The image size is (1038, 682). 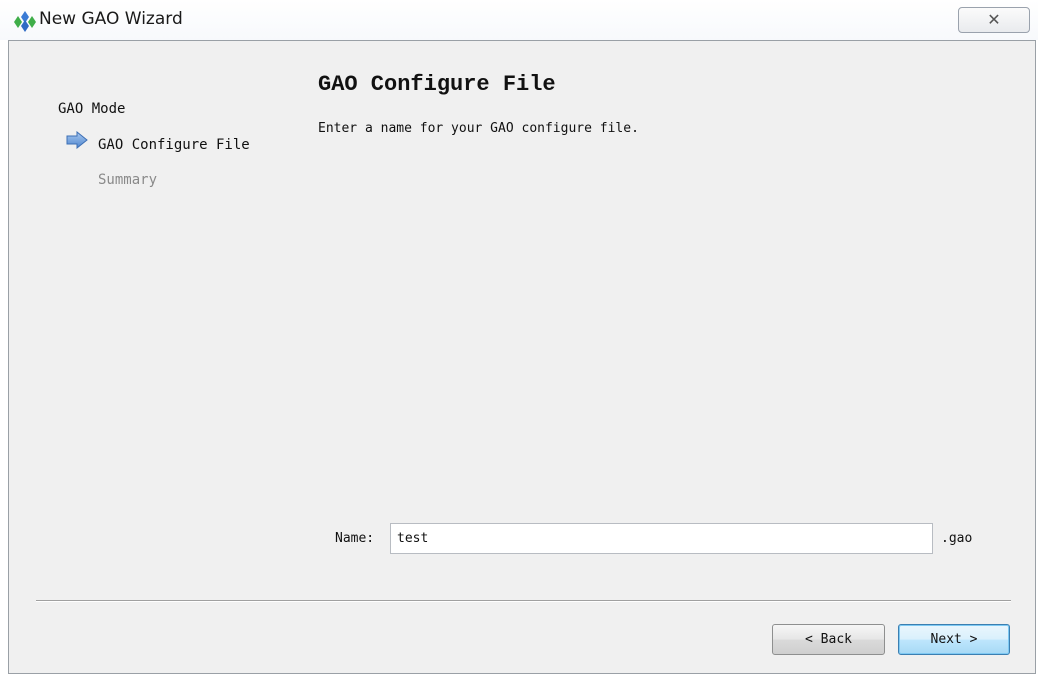 I want to click on arrow-right-icon, so click(x=77, y=140).